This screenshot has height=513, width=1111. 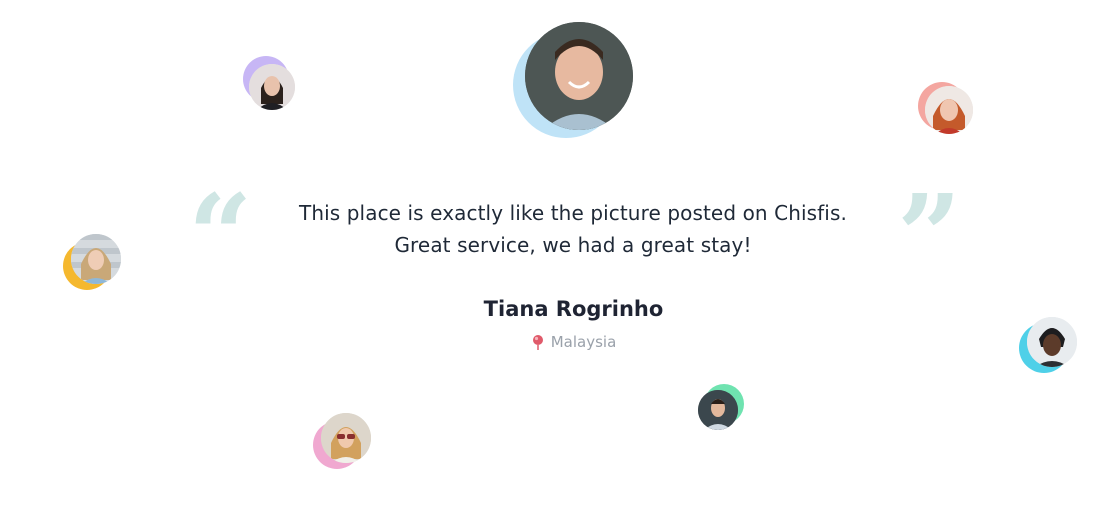 I want to click on close-quote-icon: ”, so click(x=929, y=236).